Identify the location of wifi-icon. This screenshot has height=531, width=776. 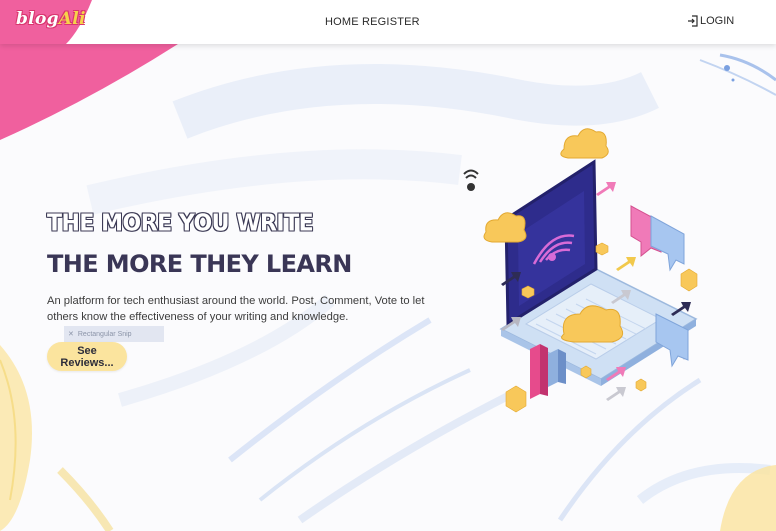
(471, 180).